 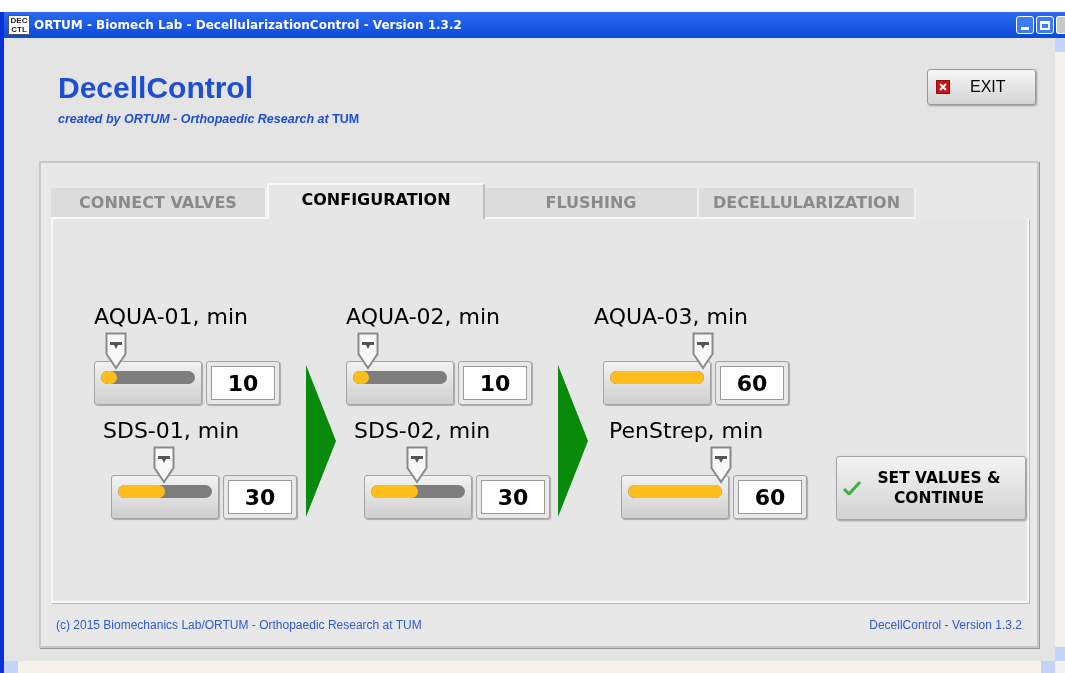 I want to click on footer-version: DecellControl - Version 1.3.2, so click(x=945, y=625).